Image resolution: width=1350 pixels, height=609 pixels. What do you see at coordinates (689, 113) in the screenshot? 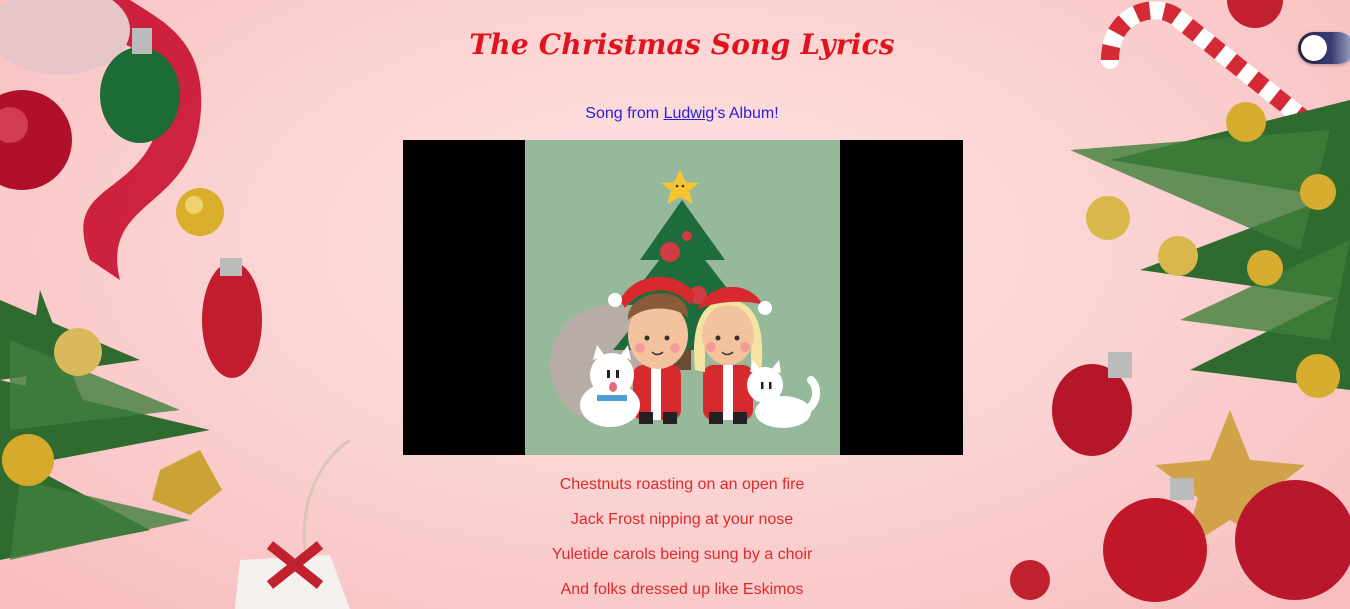
I see `ludwig-link: Ludwig` at bounding box center [689, 113].